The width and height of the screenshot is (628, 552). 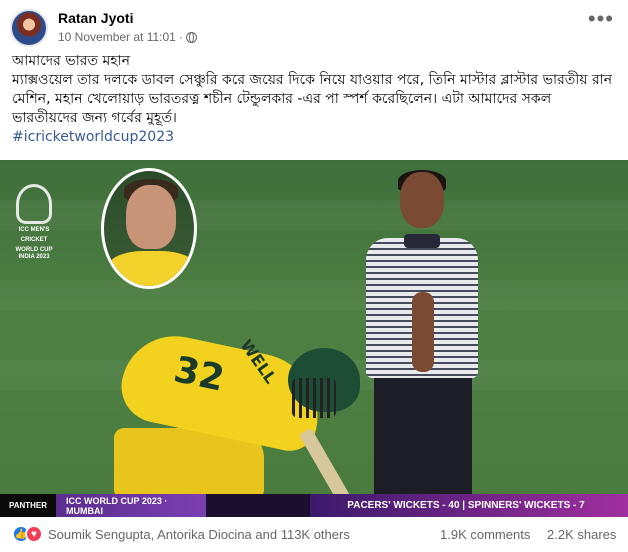 I want to click on comments-count: 1.9K comments, so click(x=485, y=534).